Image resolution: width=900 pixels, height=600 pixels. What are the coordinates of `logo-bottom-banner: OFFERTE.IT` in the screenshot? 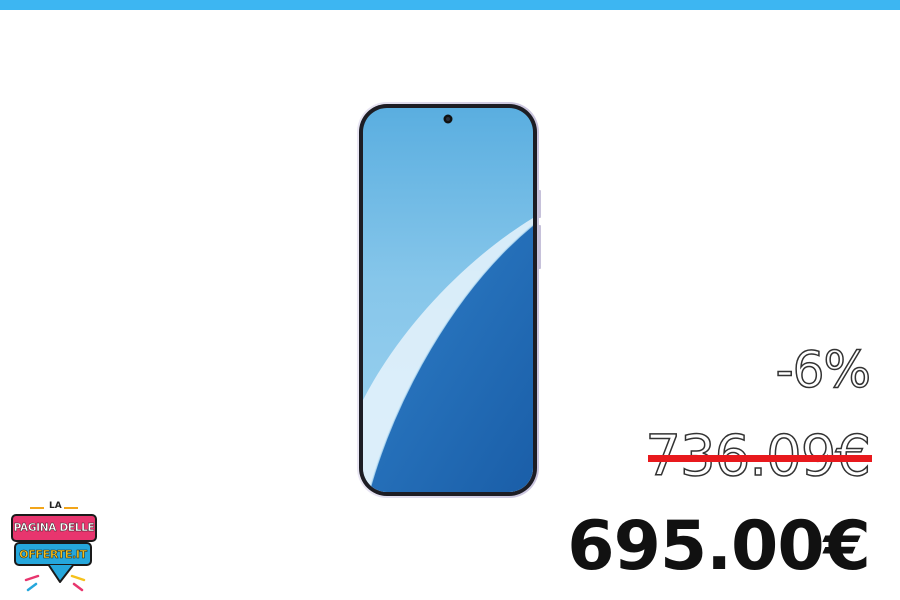 It's located at (53, 554).